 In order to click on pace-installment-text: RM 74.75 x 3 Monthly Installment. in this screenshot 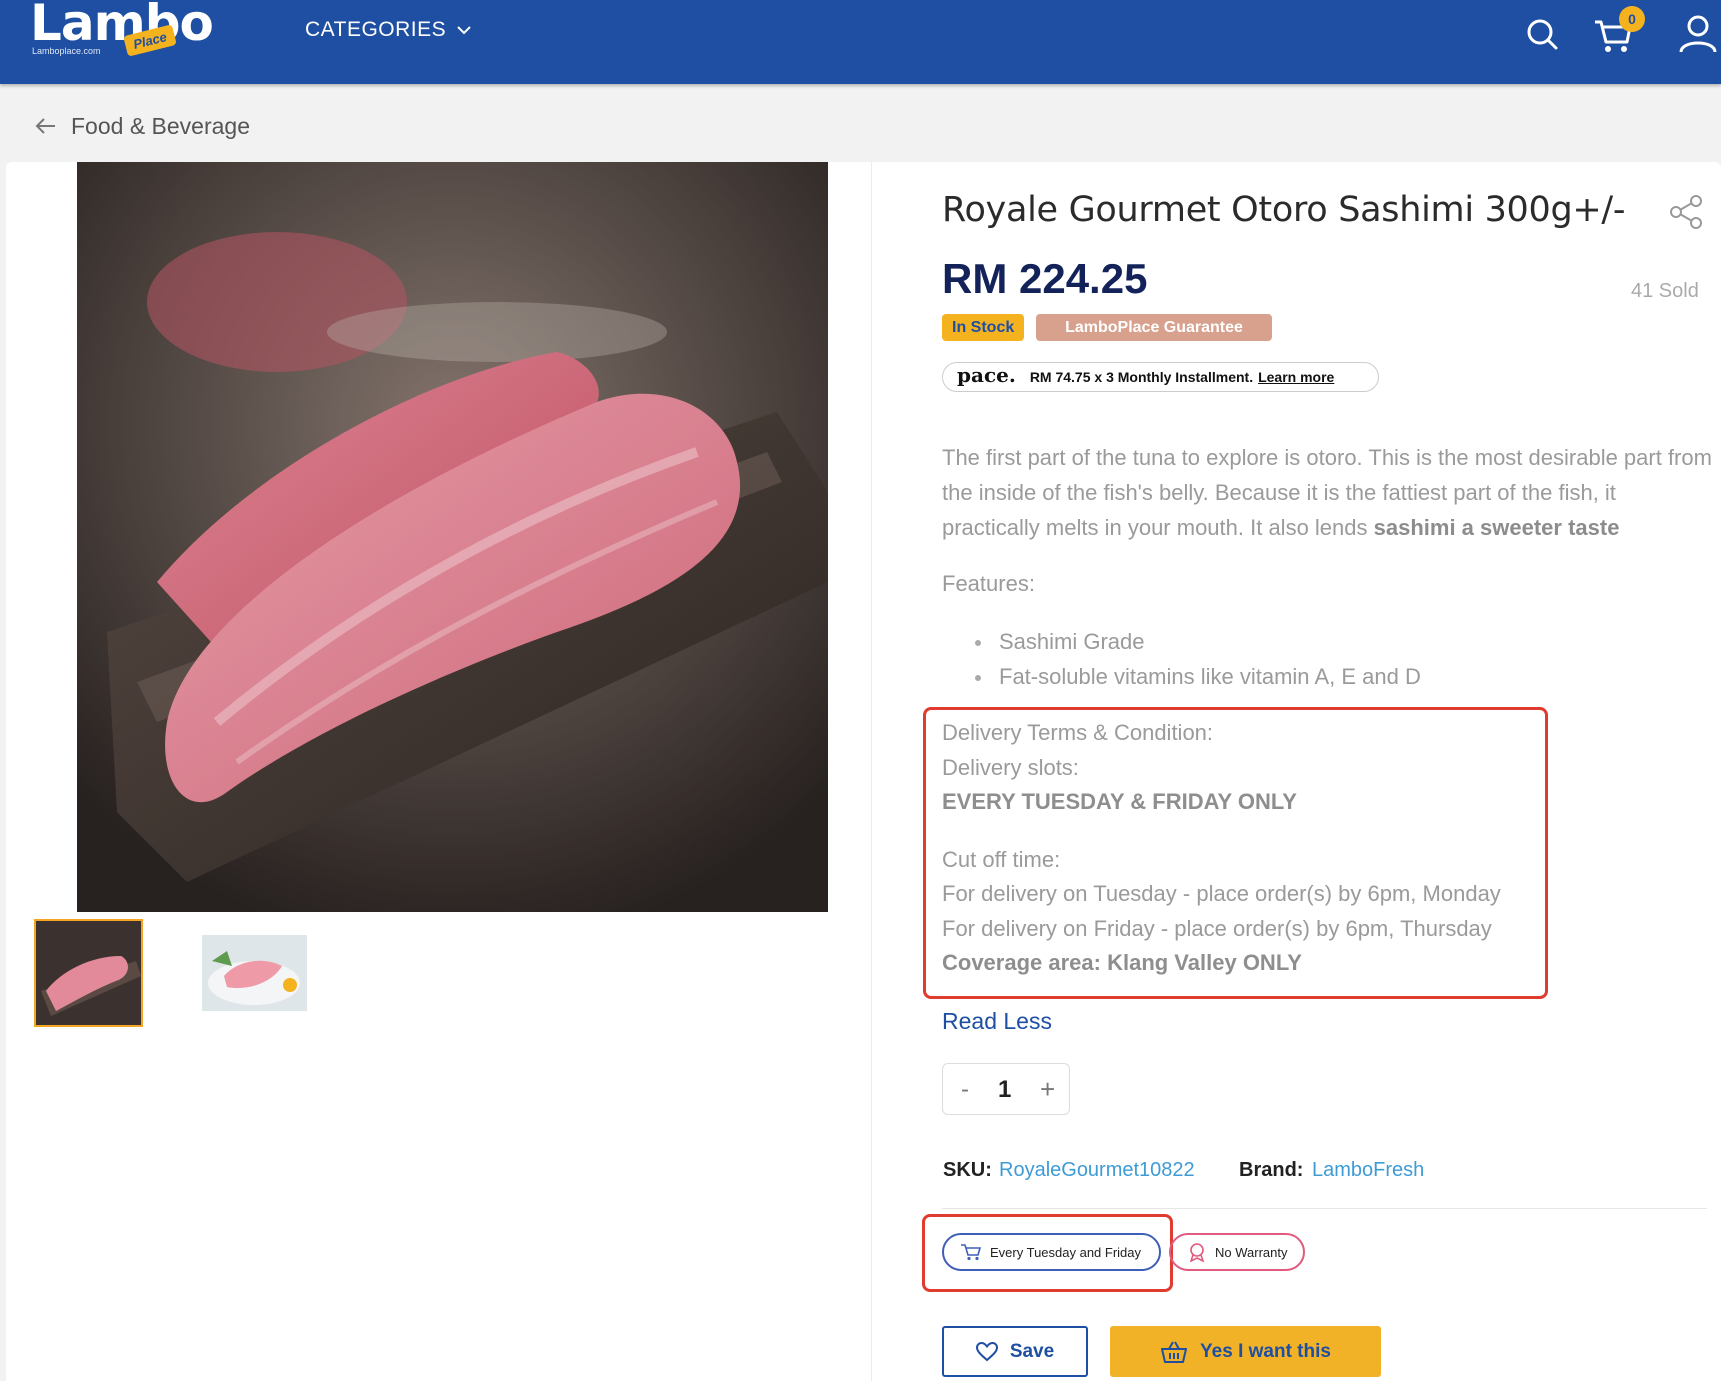, I will do `click(1141, 377)`.